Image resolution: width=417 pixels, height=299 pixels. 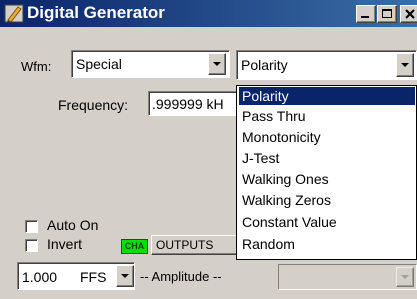 I want to click on dropdown-option-walking-ones: Walking Ones, so click(x=327, y=179).